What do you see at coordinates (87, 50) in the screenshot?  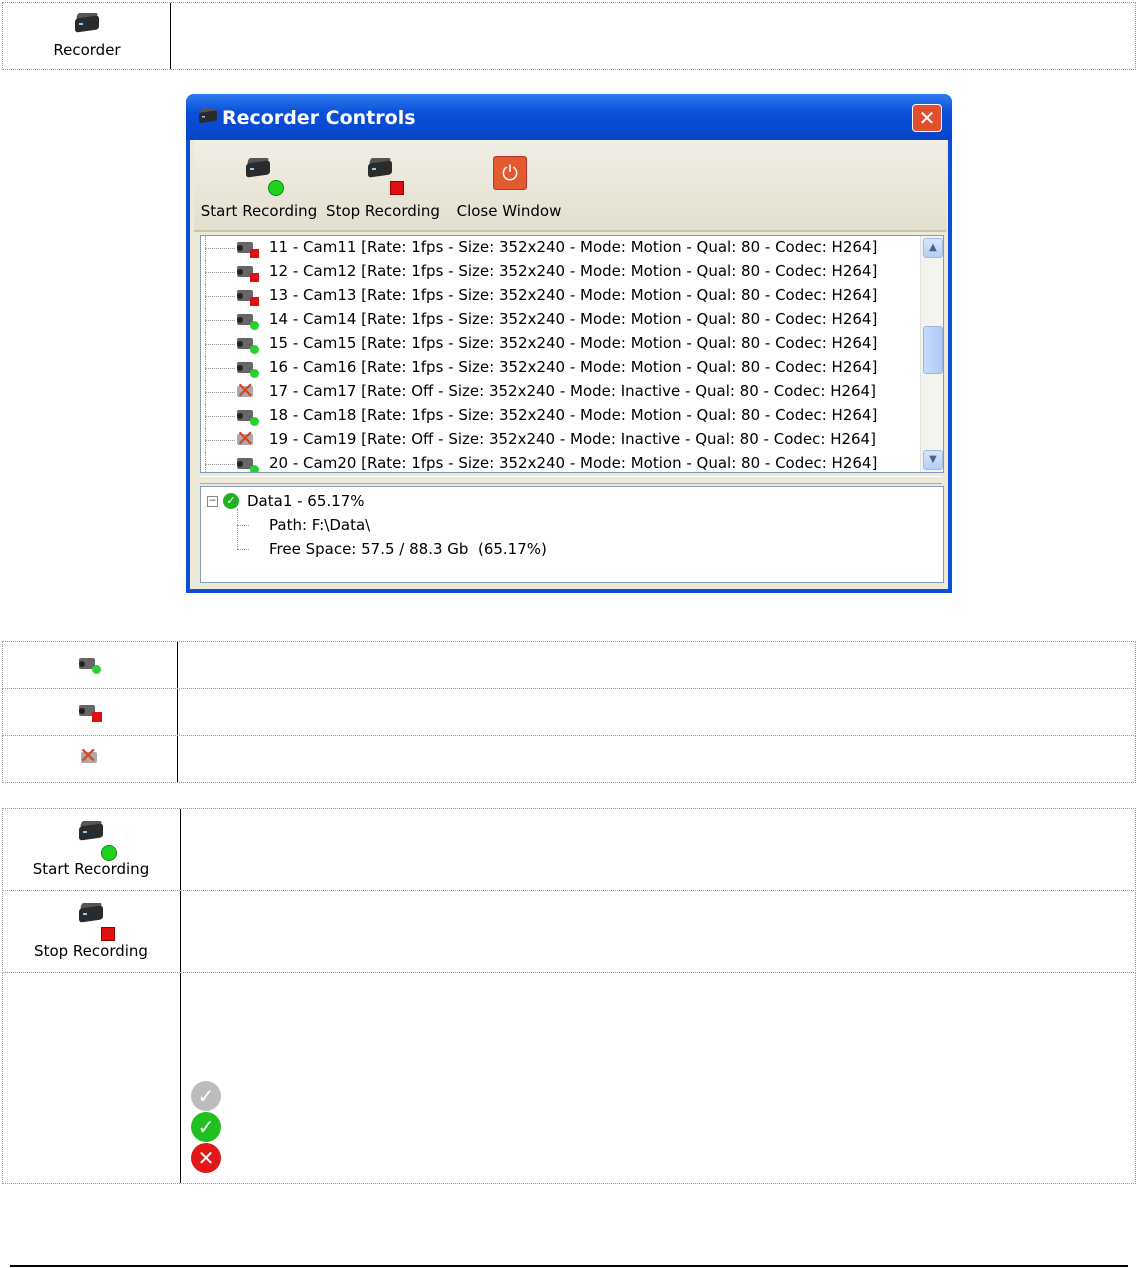 I see `recorder-label: Recorder` at bounding box center [87, 50].